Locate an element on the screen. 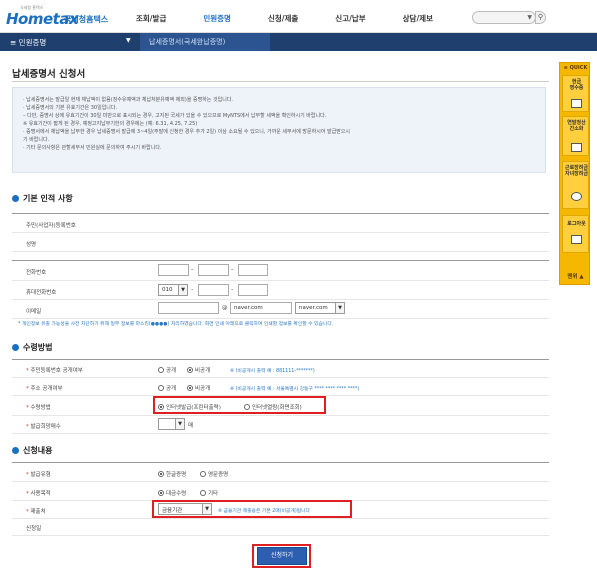 Image resolution: width=597 pixels, height=579 pixels. form-row-name: 성명 is located at coordinates (280, 242).